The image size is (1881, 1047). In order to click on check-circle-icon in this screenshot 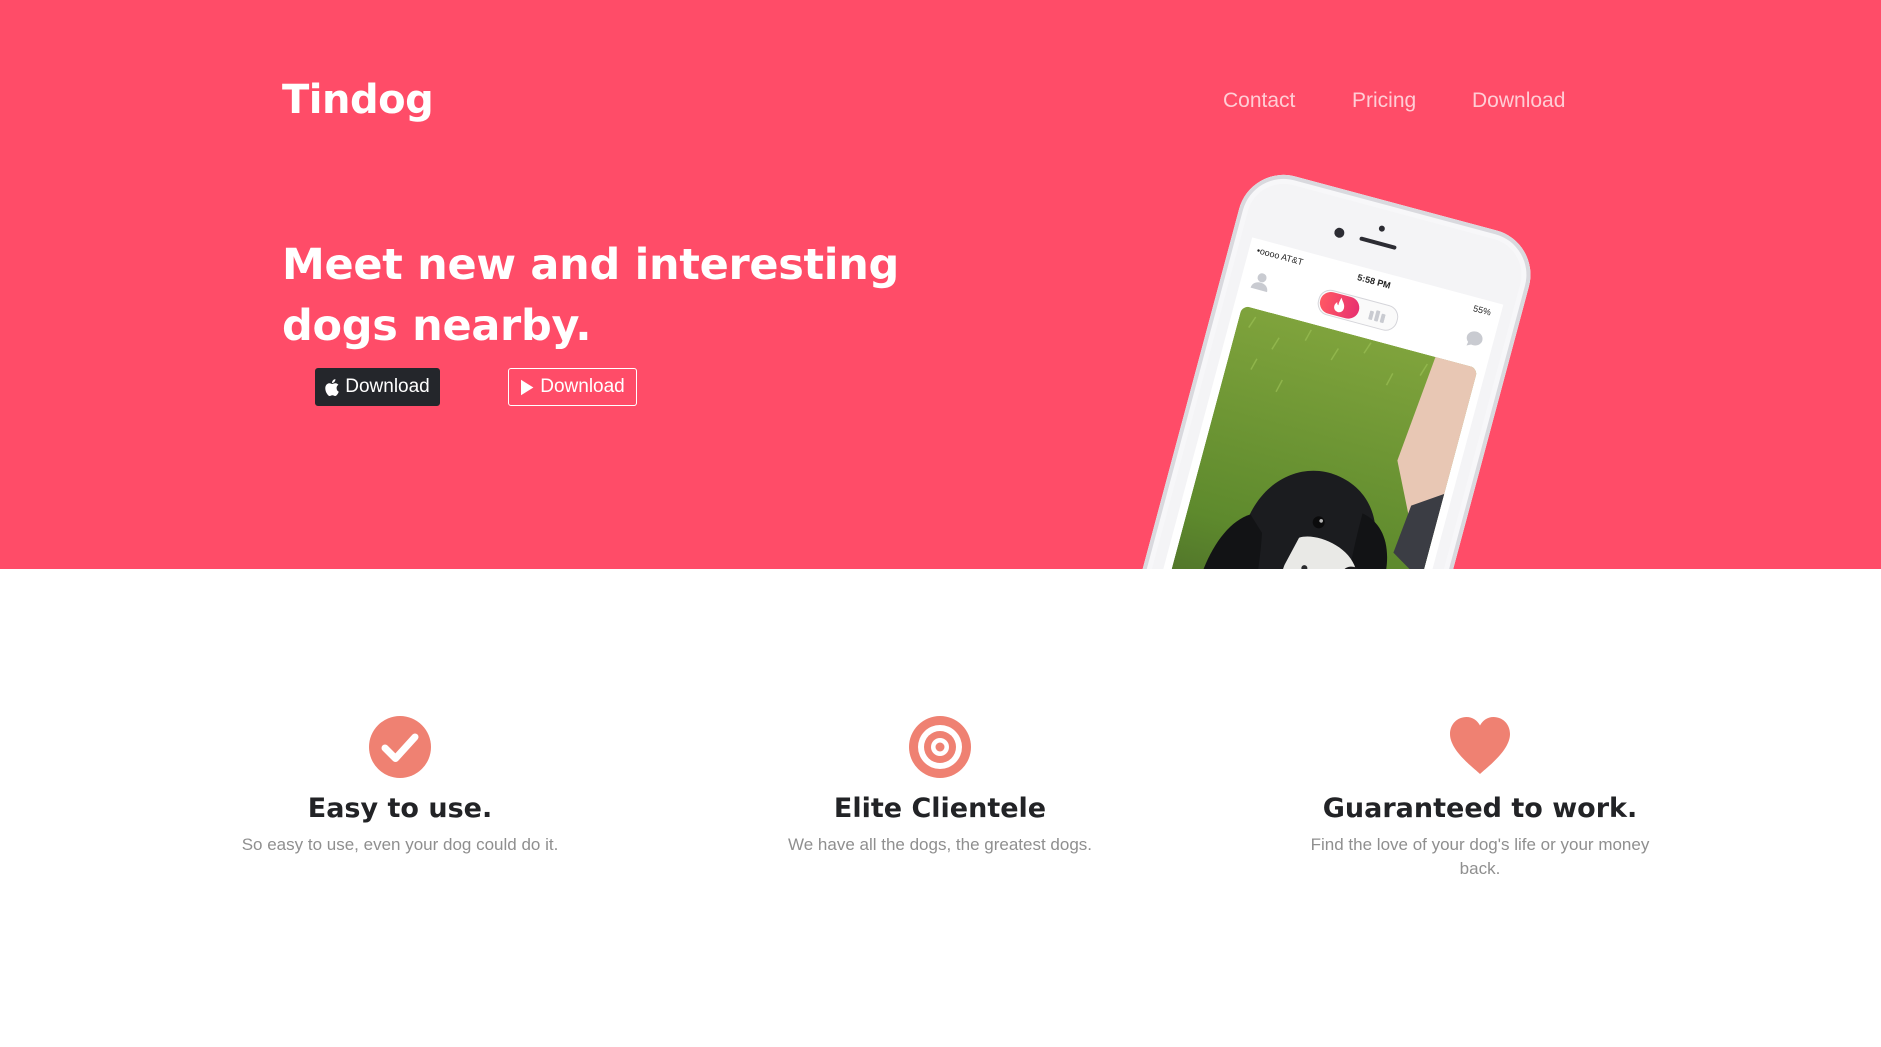, I will do `click(400, 747)`.